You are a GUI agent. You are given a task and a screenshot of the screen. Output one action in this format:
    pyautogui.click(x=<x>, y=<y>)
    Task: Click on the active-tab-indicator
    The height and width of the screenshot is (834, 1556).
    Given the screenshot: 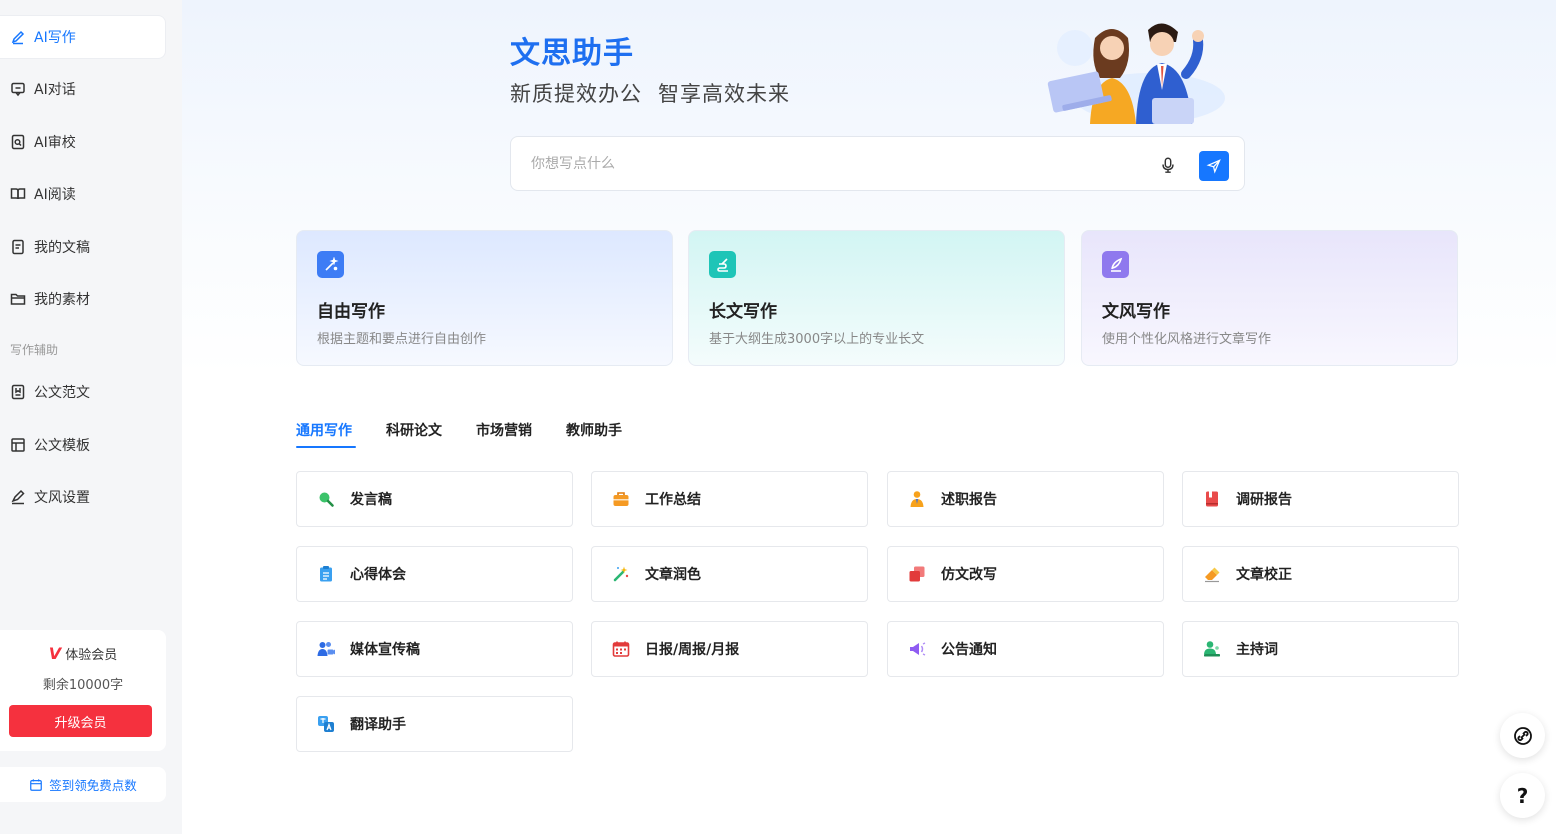 What is the action you would take?
    pyautogui.click(x=326, y=447)
    